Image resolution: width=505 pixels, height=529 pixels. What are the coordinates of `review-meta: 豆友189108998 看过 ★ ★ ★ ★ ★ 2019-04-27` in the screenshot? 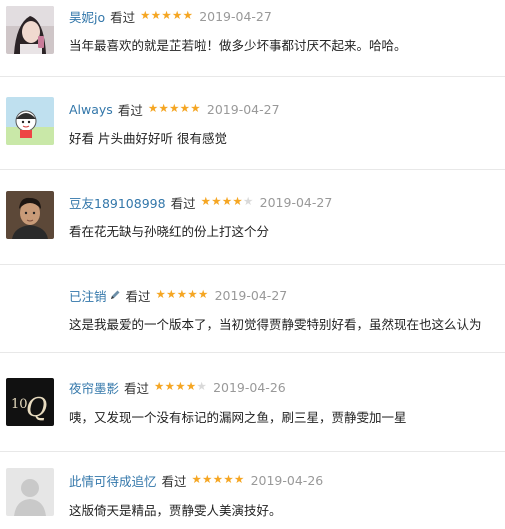 It's located at (200, 202).